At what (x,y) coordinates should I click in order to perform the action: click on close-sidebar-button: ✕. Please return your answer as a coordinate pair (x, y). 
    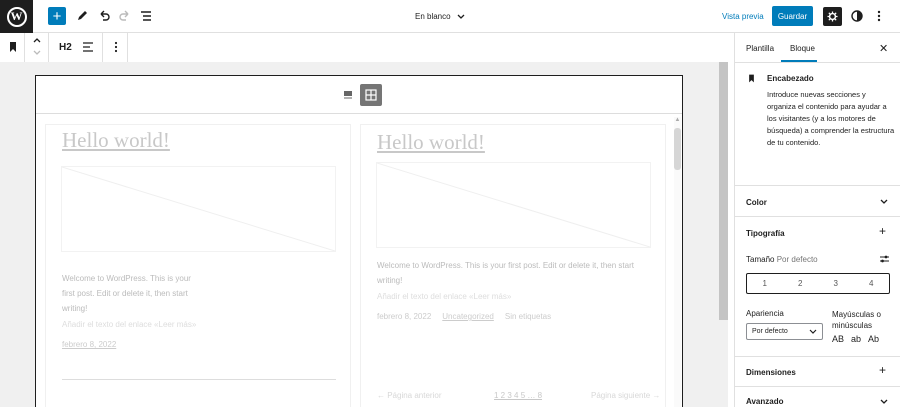
    Looking at the image, I should click on (883, 48).